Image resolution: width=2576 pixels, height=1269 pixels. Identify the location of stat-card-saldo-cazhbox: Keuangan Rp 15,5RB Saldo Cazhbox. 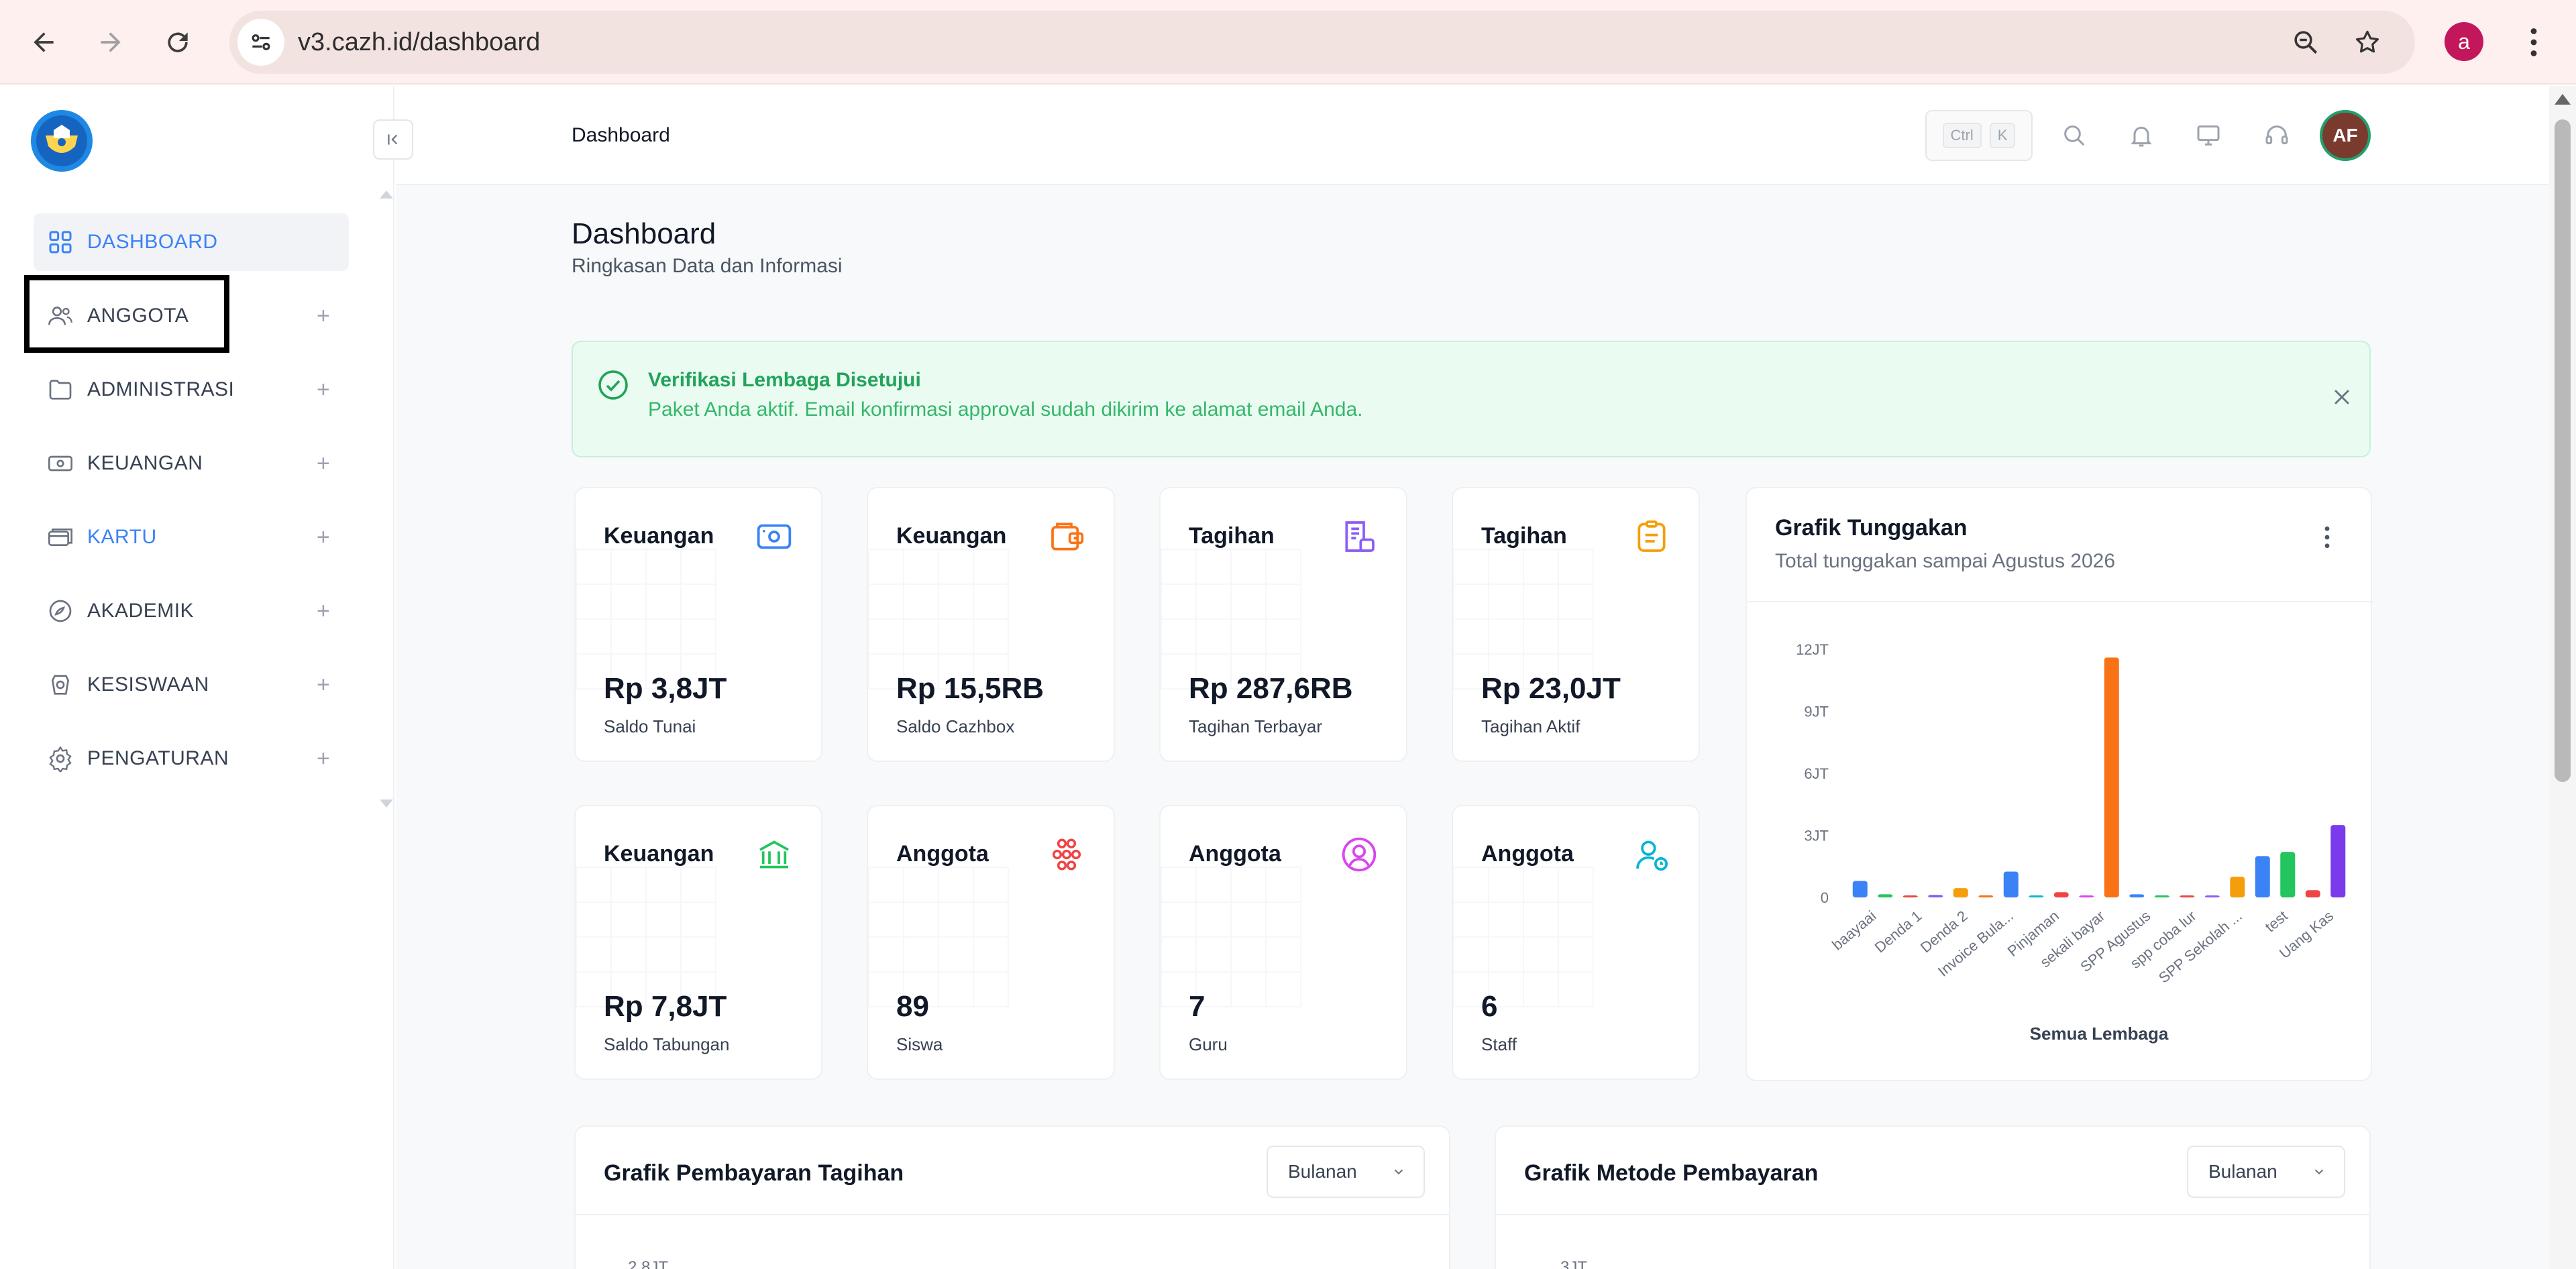
(991, 624).